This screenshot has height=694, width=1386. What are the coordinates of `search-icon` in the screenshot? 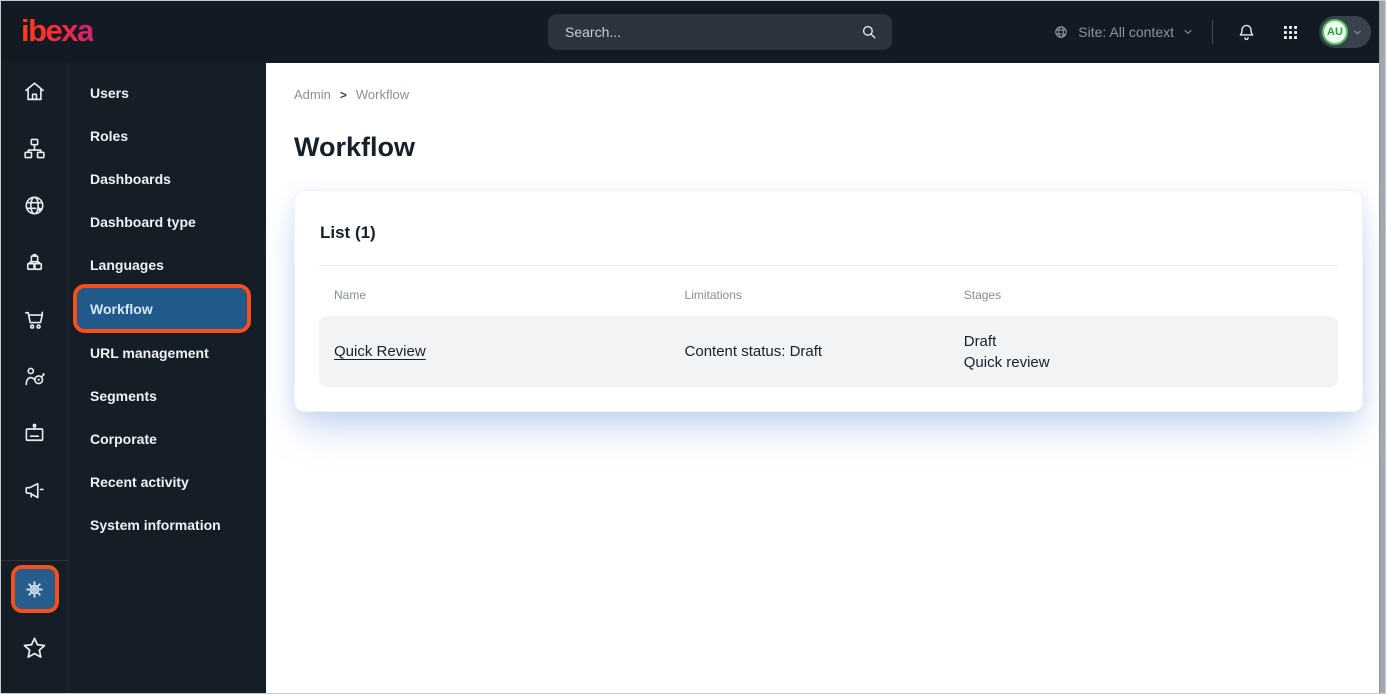 It's located at (869, 32).